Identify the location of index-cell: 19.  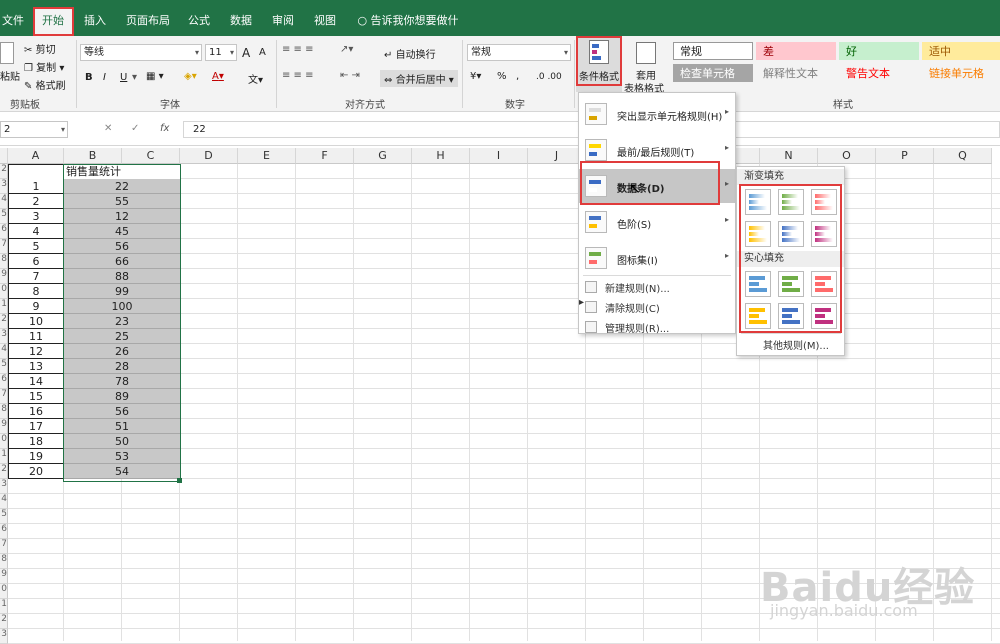
(36, 456).